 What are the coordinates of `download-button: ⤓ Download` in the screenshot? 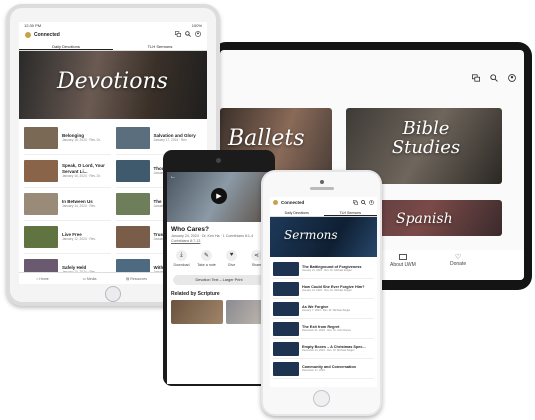 It's located at (182, 258).